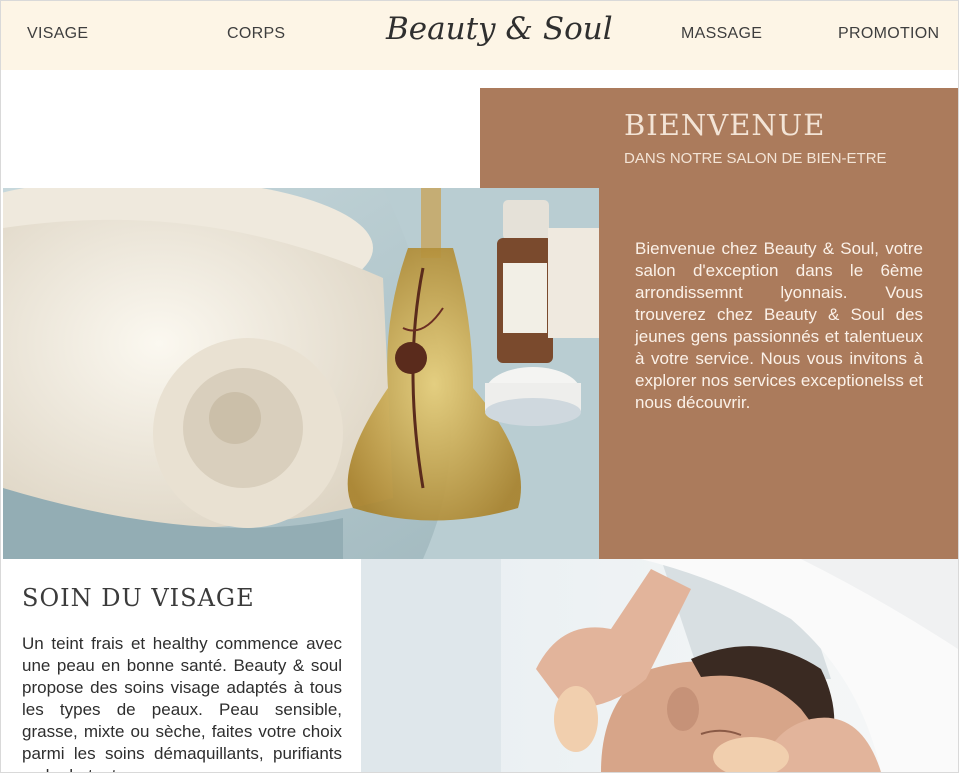 Image resolution: width=959 pixels, height=773 pixels. What do you see at coordinates (256, 34) in the screenshot?
I see `nav-link-corps: CORPS` at bounding box center [256, 34].